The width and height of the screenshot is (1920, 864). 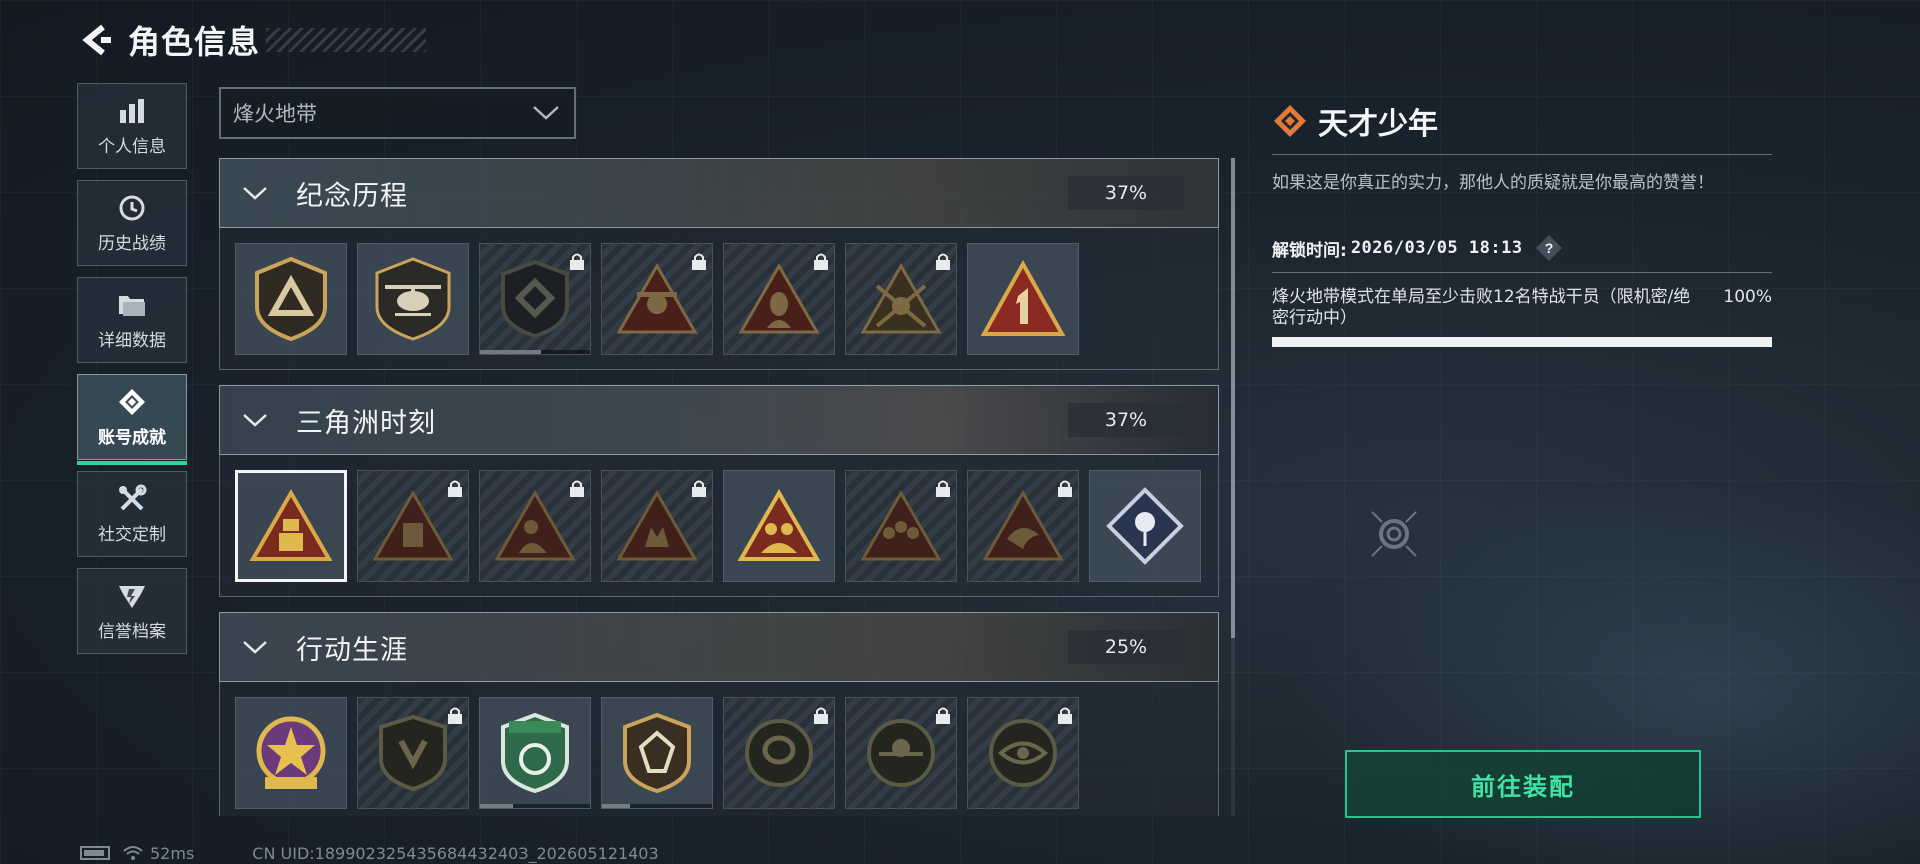 I want to click on detail-title-row: 天才少年, so click(x=1522, y=121).